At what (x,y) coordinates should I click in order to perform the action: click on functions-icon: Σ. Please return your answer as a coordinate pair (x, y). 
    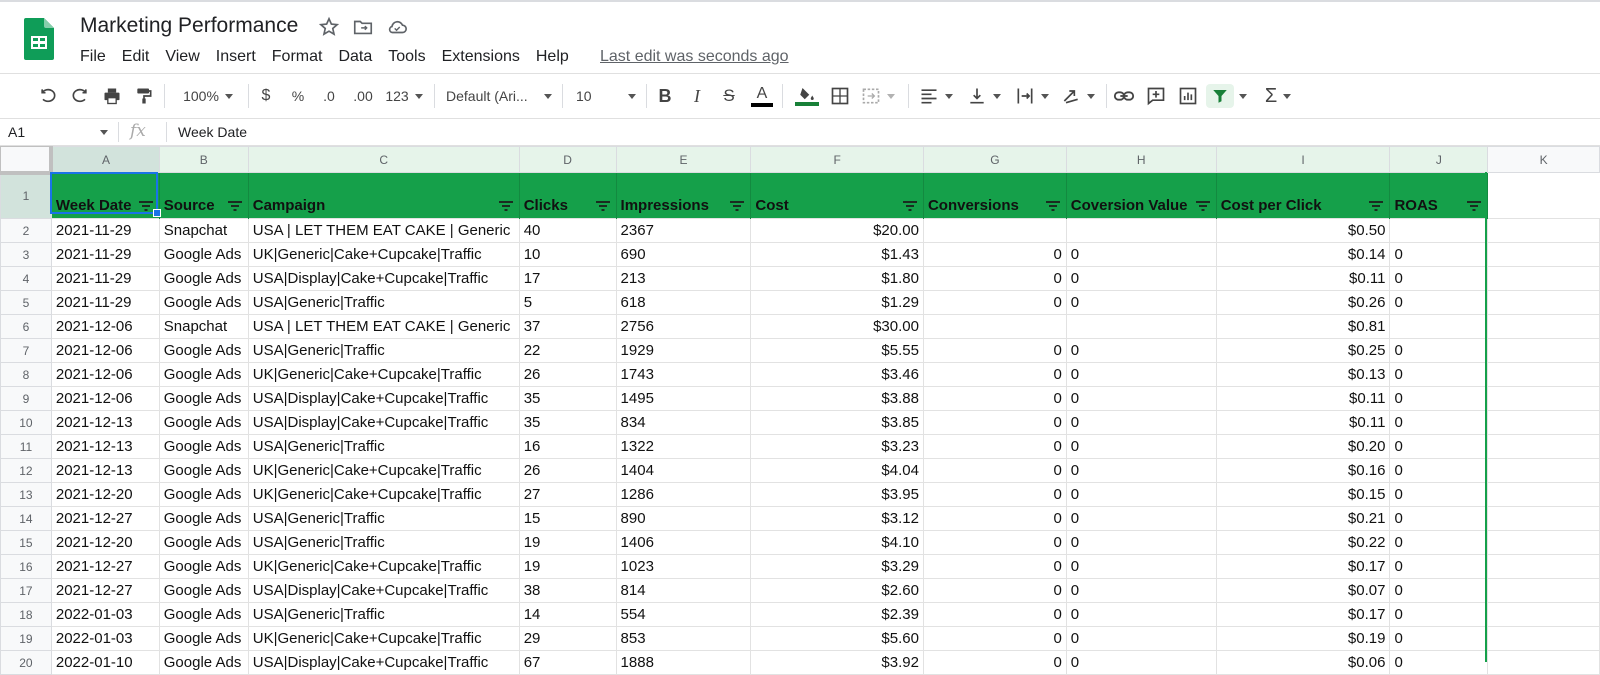
    Looking at the image, I should click on (1278, 96).